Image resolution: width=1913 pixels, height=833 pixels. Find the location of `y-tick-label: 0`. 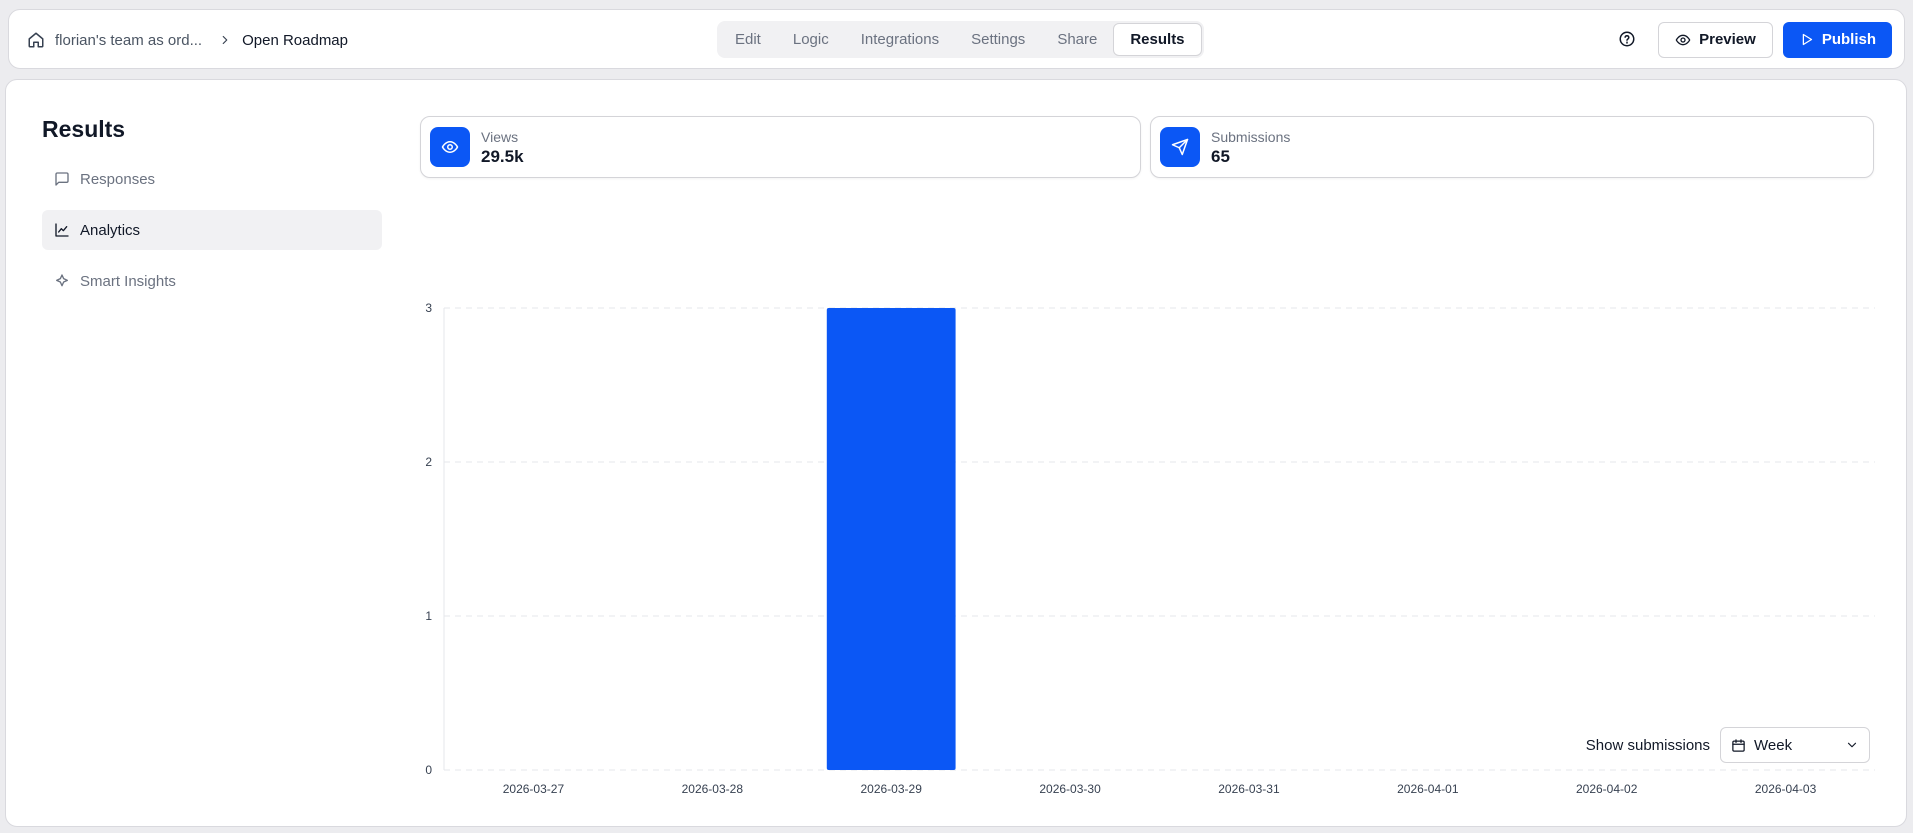

y-tick-label: 0 is located at coordinates (428, 770).